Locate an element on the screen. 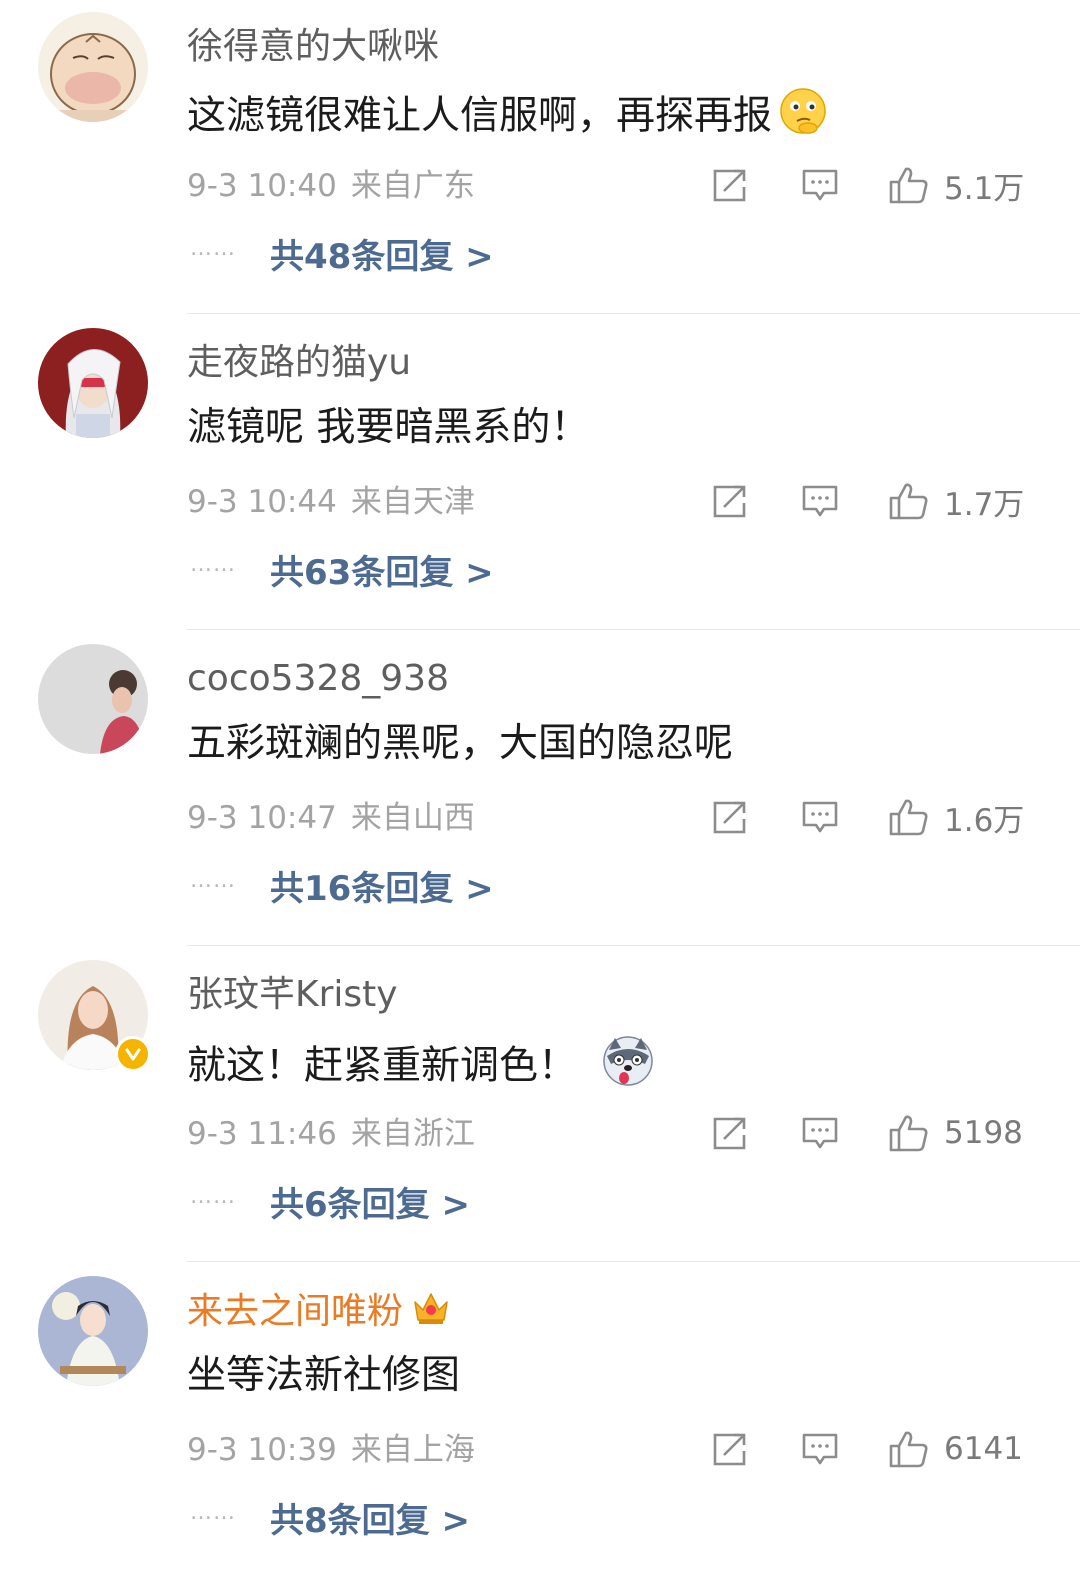 The width and height of the screenshot is (1080, 1592). avatar-cartoon-face-icon is located at coordinates (93, 67).